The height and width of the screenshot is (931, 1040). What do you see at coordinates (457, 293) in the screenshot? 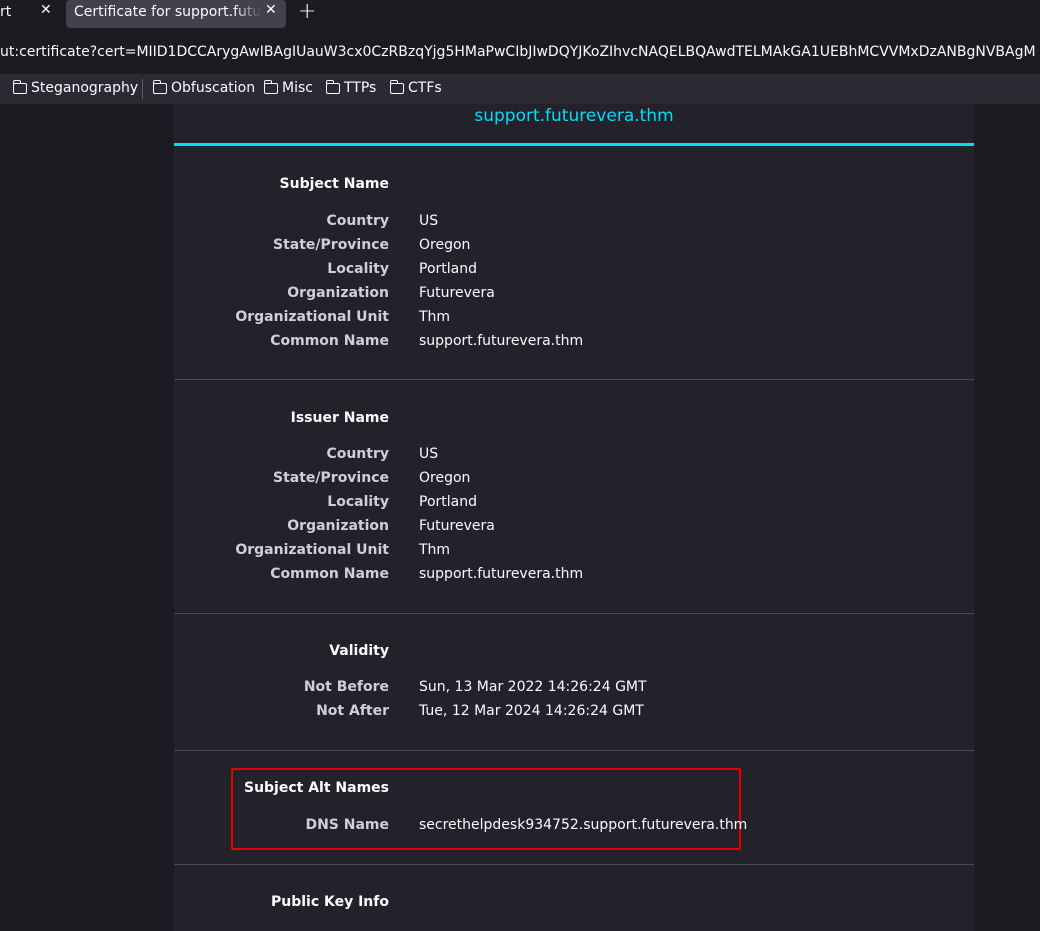
I see `subject-organization-value: Futurevera` at bounding box center [457, 293].